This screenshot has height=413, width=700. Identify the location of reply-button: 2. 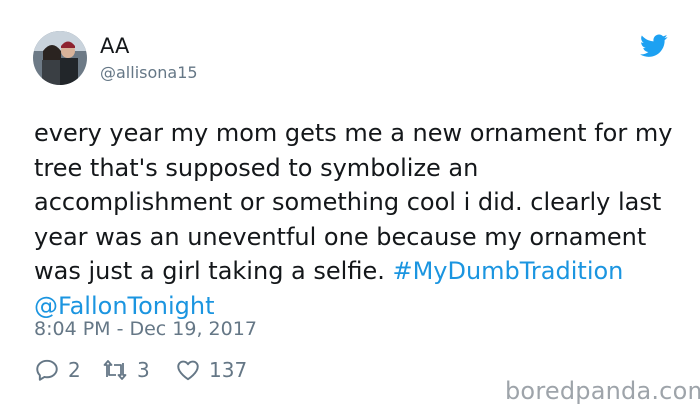
(57, 370).